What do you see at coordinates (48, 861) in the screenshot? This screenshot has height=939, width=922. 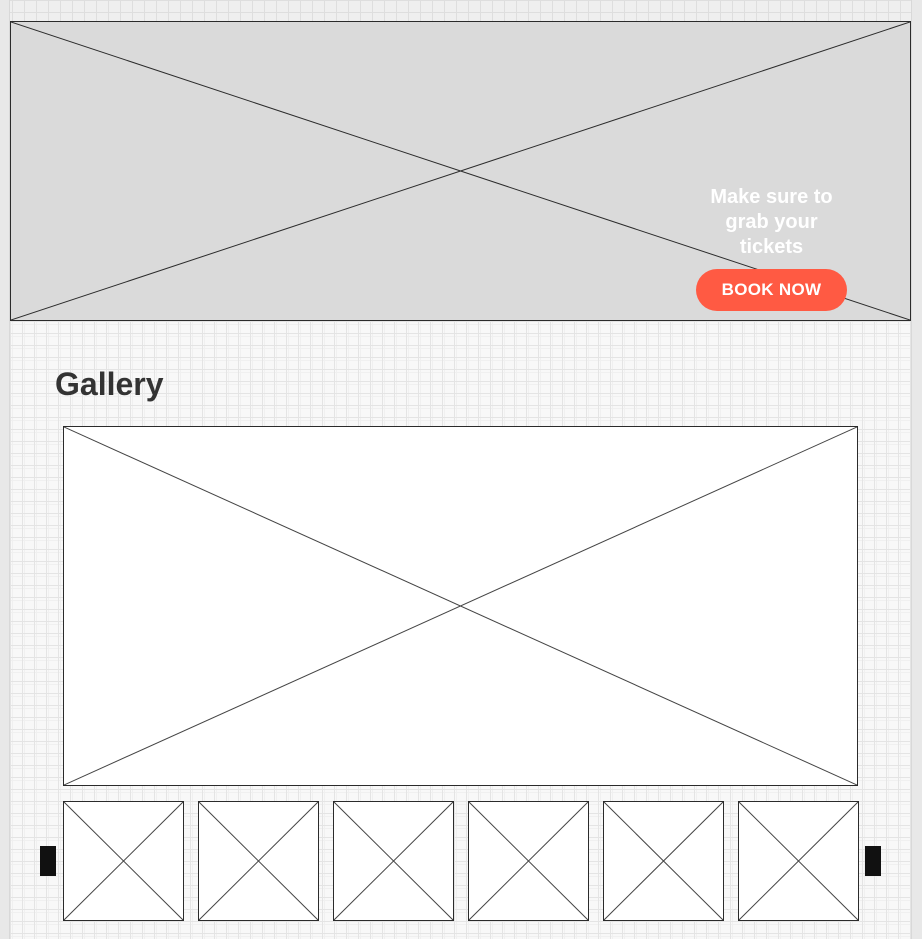 I see `gallery-prev-arrow-icon` at bounding box center [48, 861].